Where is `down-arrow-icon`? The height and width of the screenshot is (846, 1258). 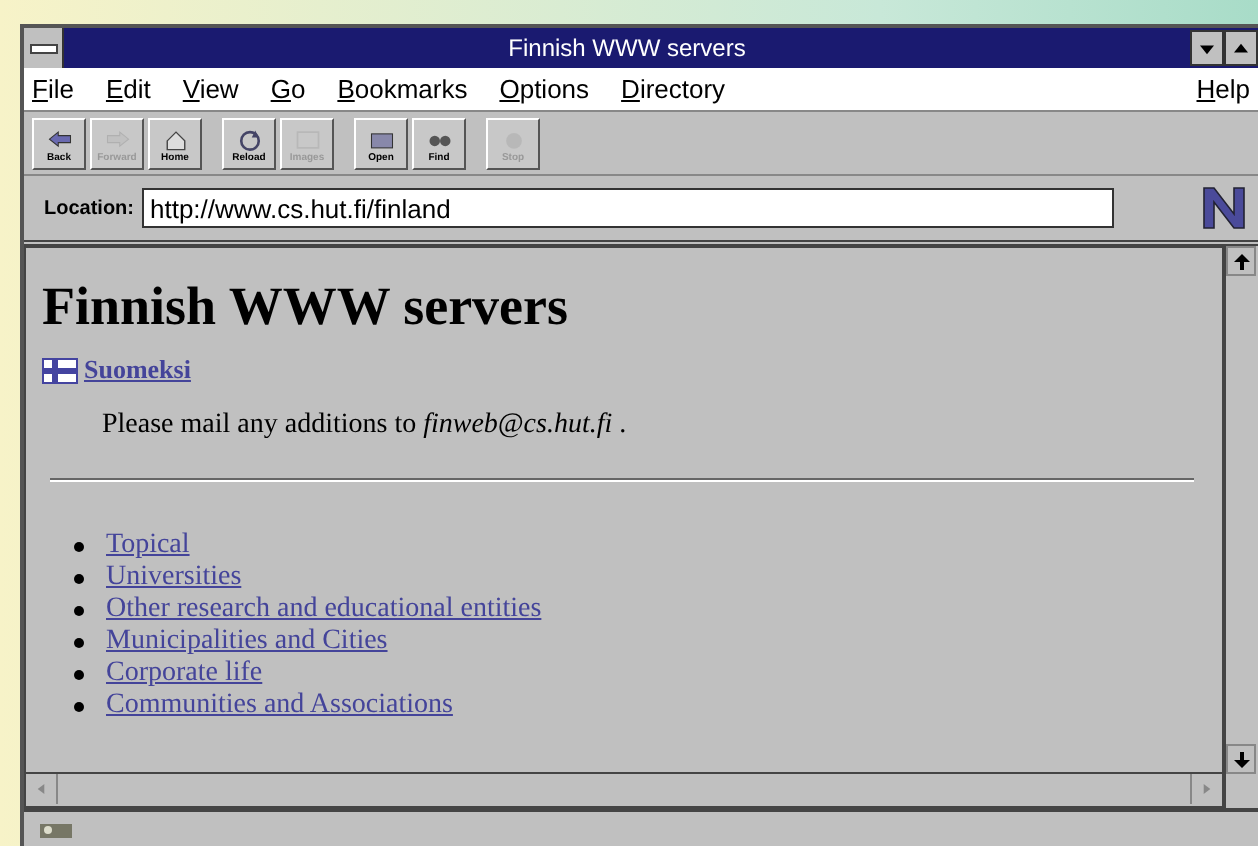 down-arrow-icon is located at coordinates (1241, 759).